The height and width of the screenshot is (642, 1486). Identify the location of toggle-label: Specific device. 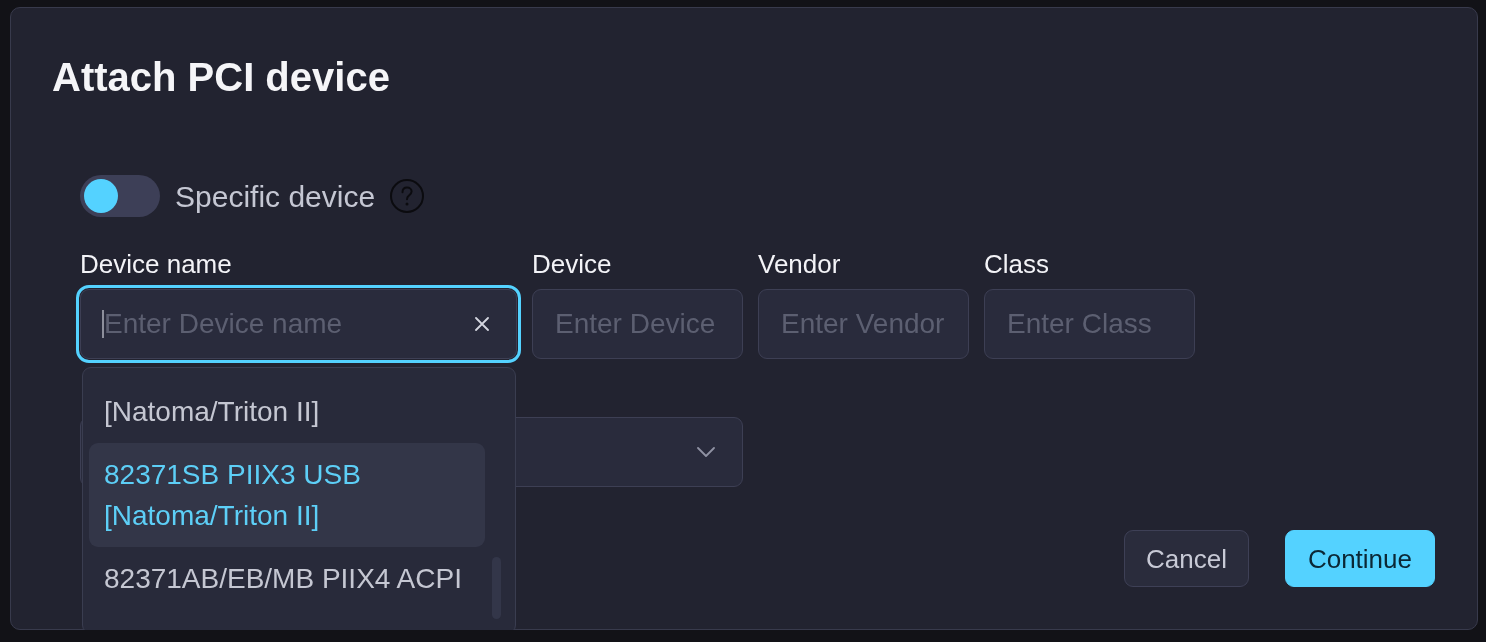
(275, 196).